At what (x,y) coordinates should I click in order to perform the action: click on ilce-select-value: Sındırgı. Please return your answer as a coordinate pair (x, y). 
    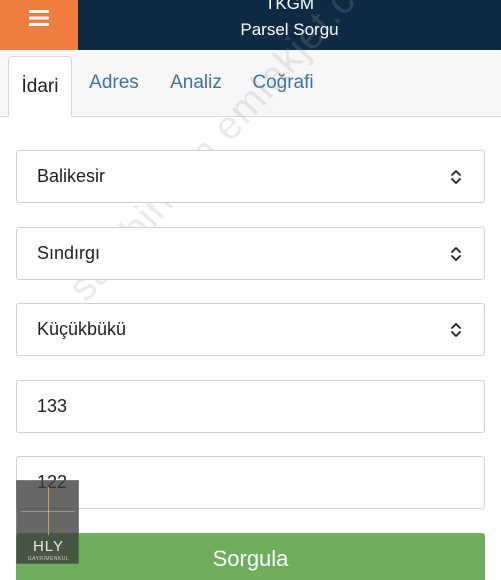
    Looking at the image, I should click on (69, 253).